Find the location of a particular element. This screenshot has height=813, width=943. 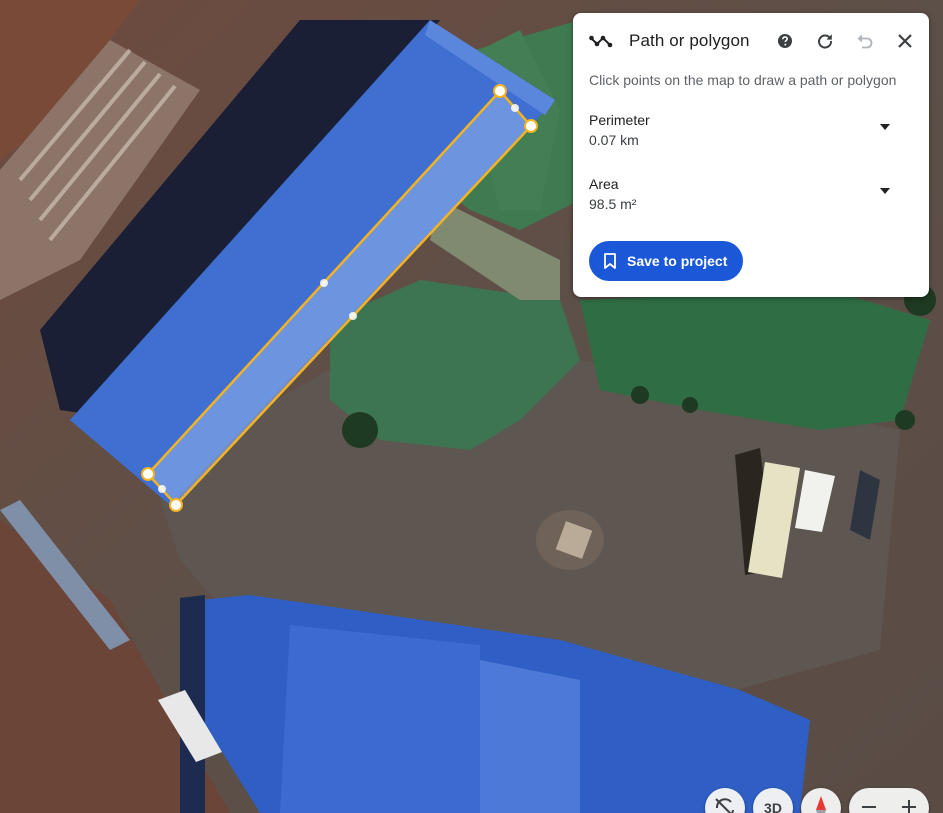

save-to-project-button: Save to project is located at coordinates (666, 261).